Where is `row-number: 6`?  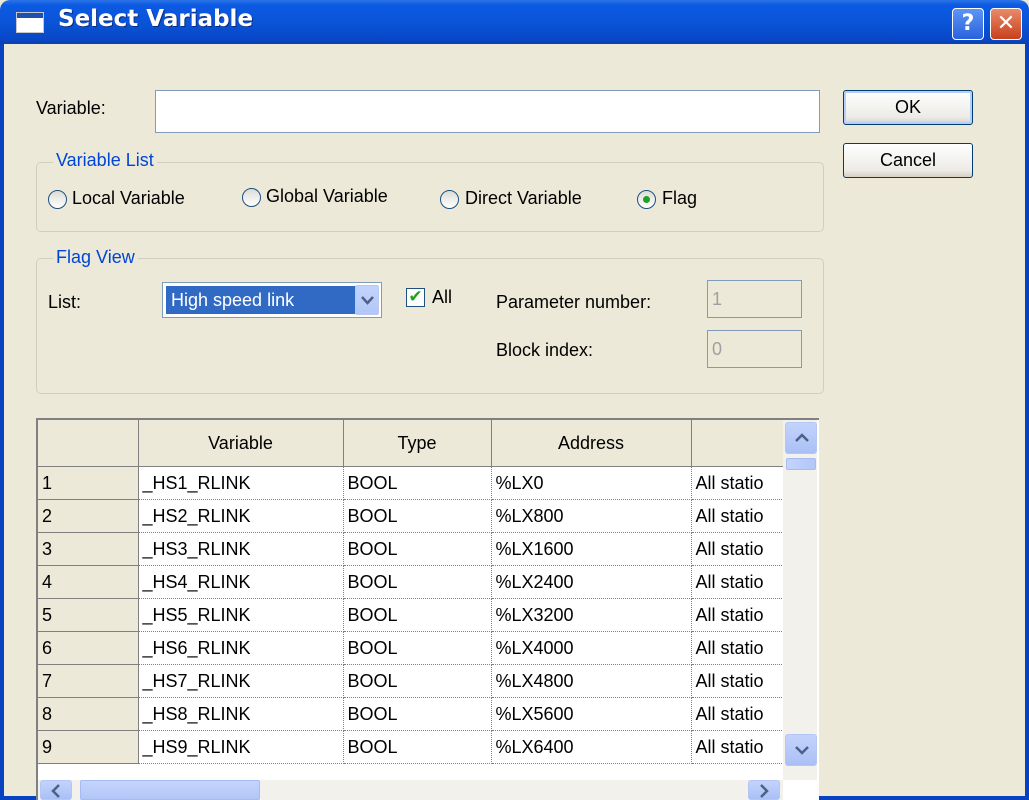
row-number: 6 is located at coordinates (88, 648).